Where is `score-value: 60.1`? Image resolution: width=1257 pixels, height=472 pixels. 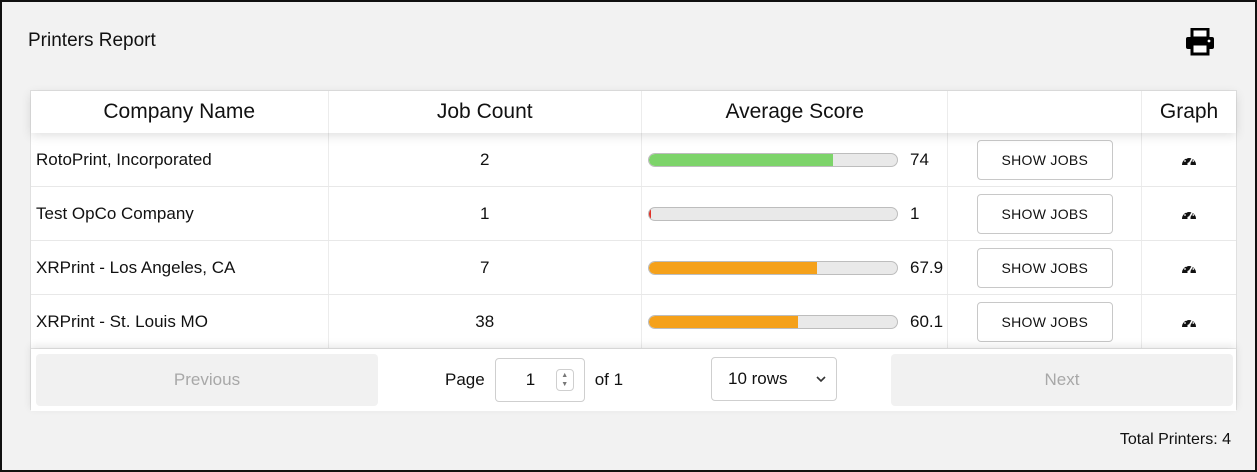 score-value: 60.1 is located at coordinates (926, 321).